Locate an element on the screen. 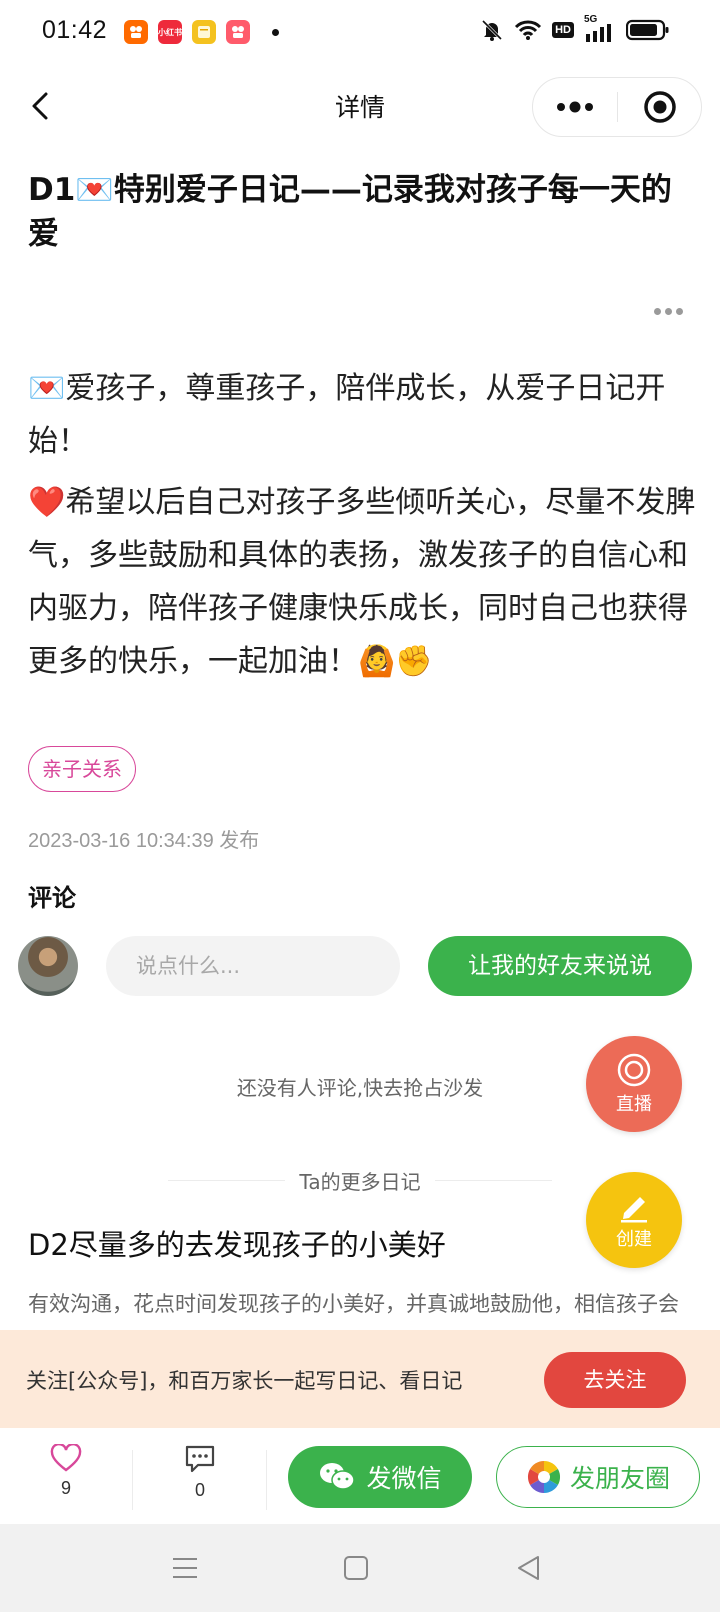  system-navigation-bar is located at coordinates (360, 1568).